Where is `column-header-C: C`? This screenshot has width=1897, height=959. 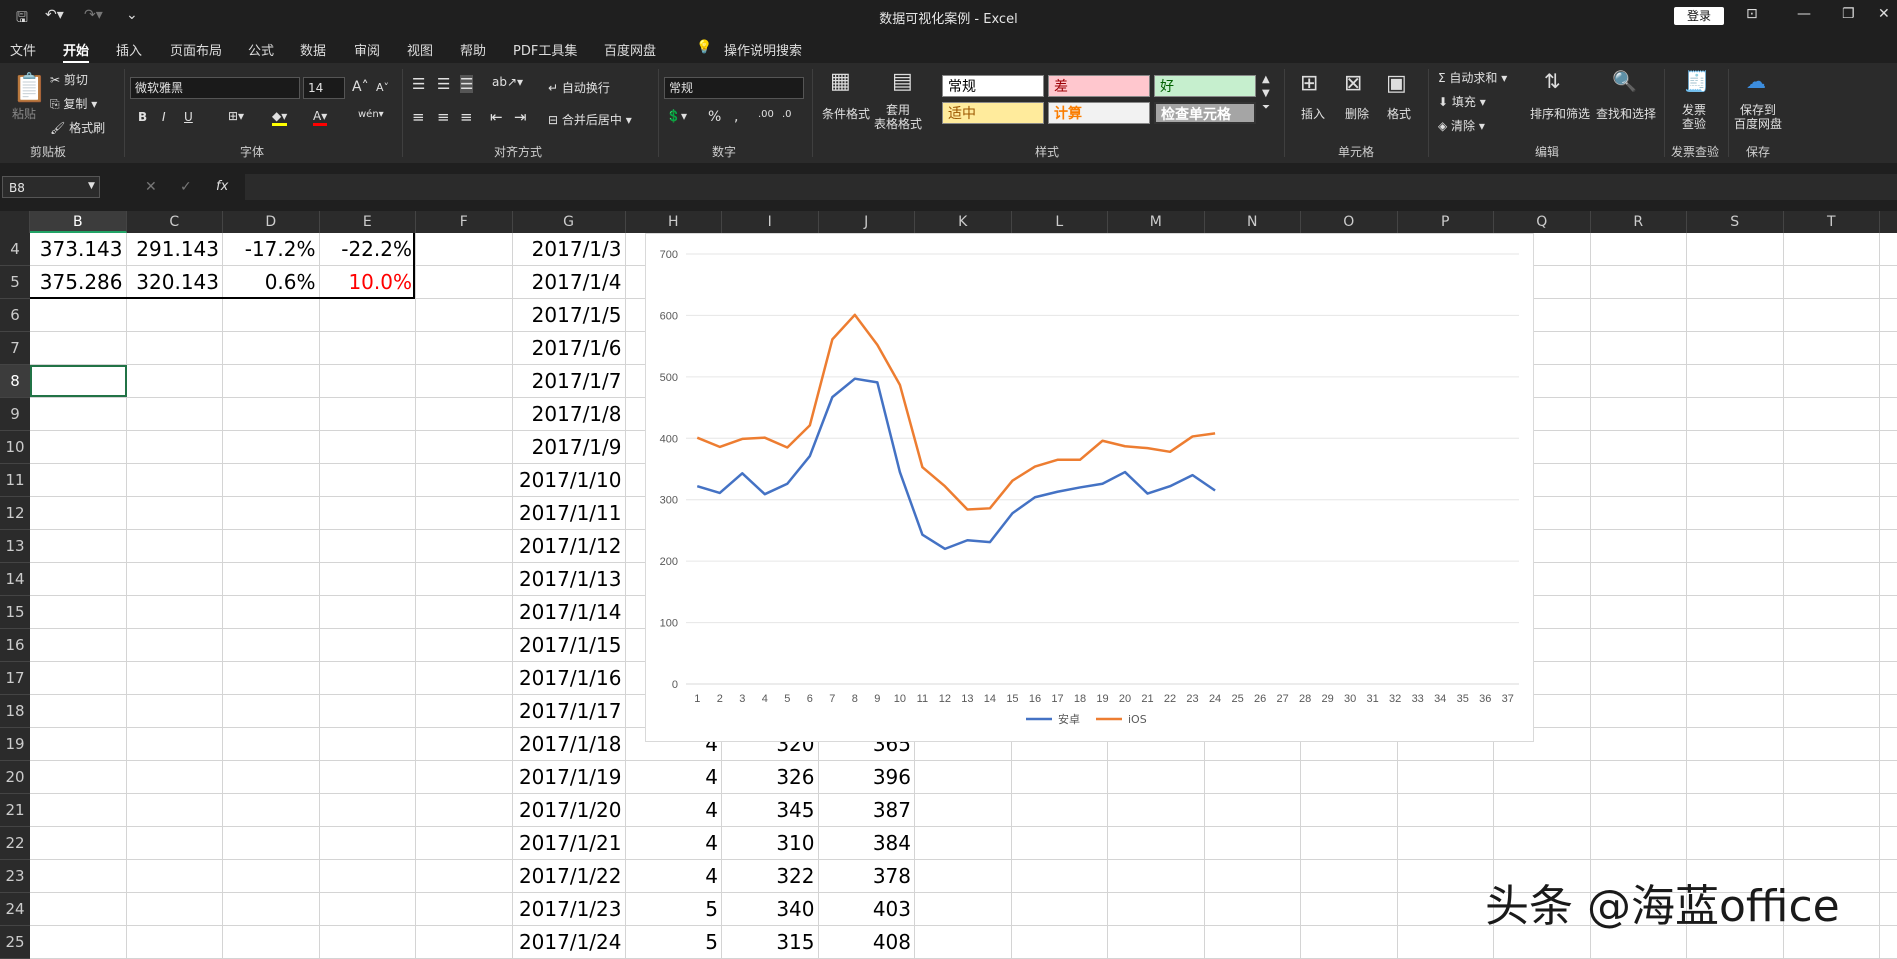 column-header-C: C is located at coordinates (175, 222).